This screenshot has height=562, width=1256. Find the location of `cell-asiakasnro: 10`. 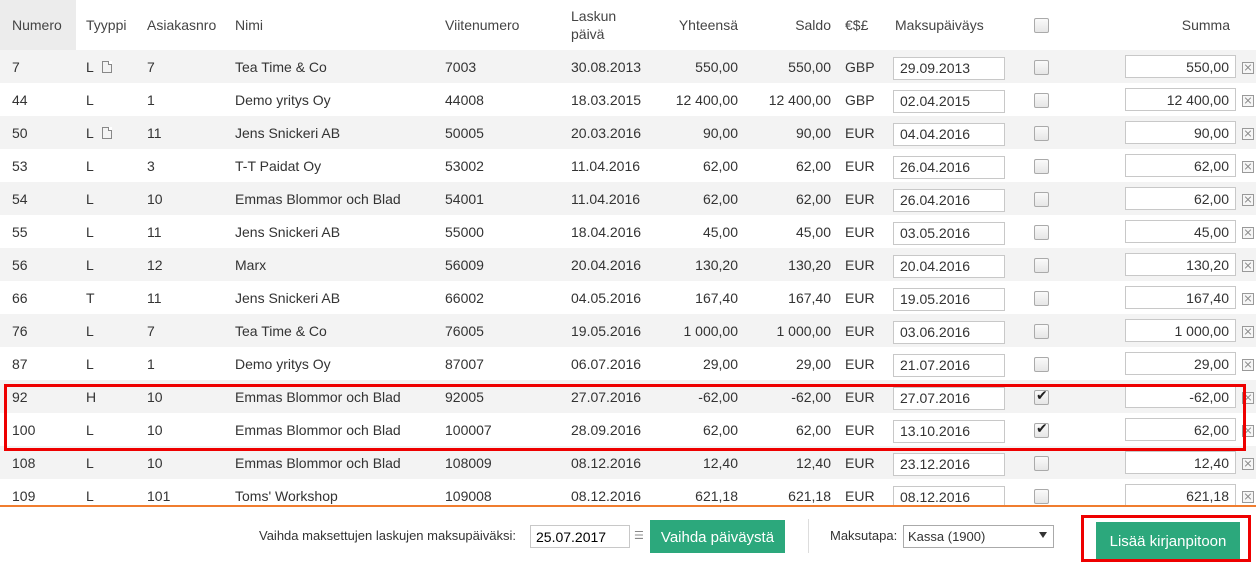

cell-asiakasnro: 10 is located at coordinates (181, 429).